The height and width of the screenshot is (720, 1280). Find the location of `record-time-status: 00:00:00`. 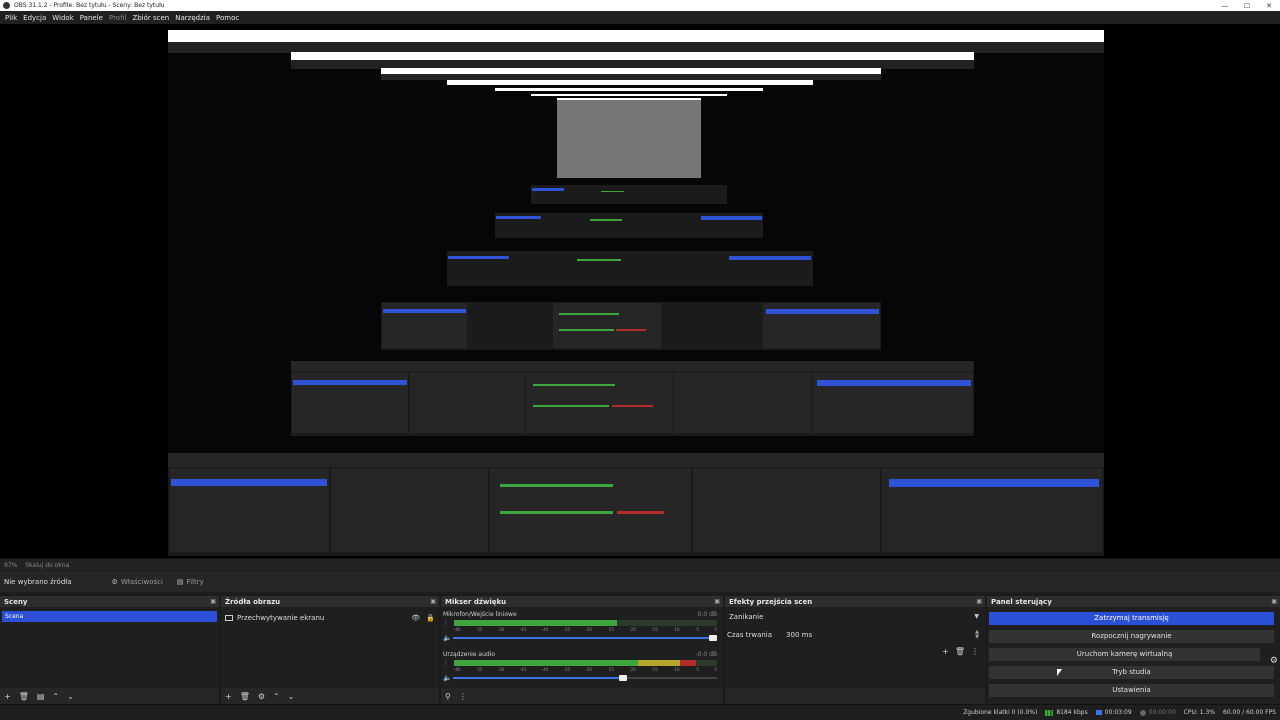

record-time-status: 00:00:00 is located at coordinates (1157, 712).